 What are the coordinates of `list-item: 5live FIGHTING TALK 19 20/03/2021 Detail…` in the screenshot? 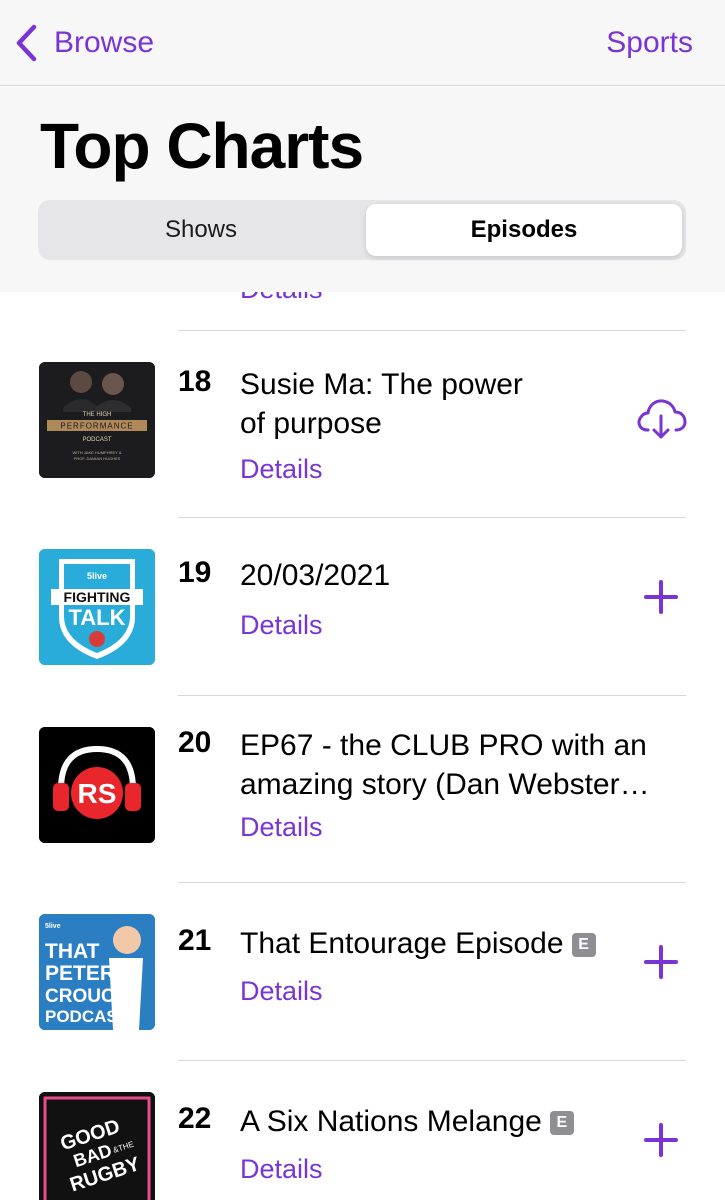 It's located at (362, 606).